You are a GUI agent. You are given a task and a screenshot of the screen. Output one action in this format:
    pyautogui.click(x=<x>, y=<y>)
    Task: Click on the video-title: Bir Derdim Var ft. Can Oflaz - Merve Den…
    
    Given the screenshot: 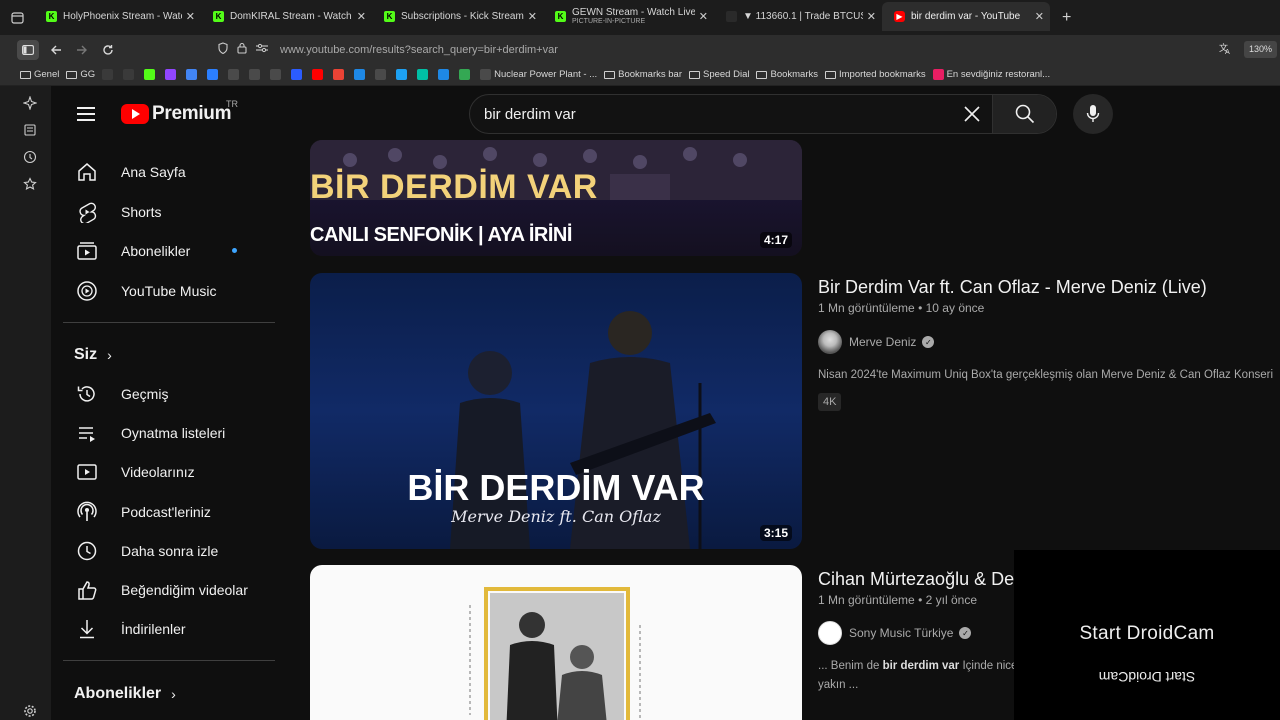 What is the action you would take?
    pyautogui.click(x=1048, y=287)
    